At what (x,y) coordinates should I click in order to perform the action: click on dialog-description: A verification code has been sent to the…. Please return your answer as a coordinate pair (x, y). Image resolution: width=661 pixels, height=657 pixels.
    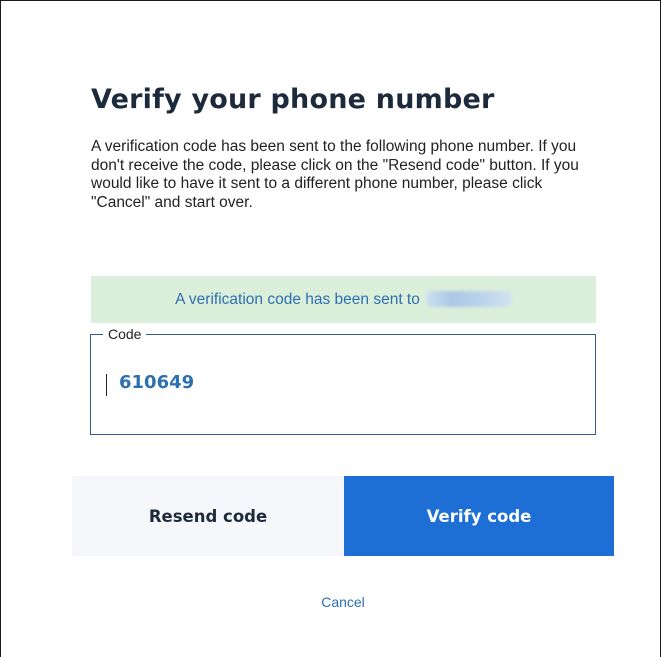
    Looking at the image, I should click on (335, 174).